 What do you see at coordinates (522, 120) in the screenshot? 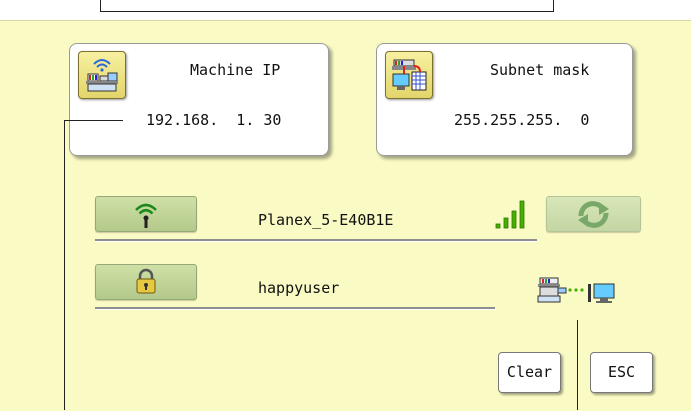
I see `subnet-mask-value: 255.255.255. 0` at bounding box center [522, 120].